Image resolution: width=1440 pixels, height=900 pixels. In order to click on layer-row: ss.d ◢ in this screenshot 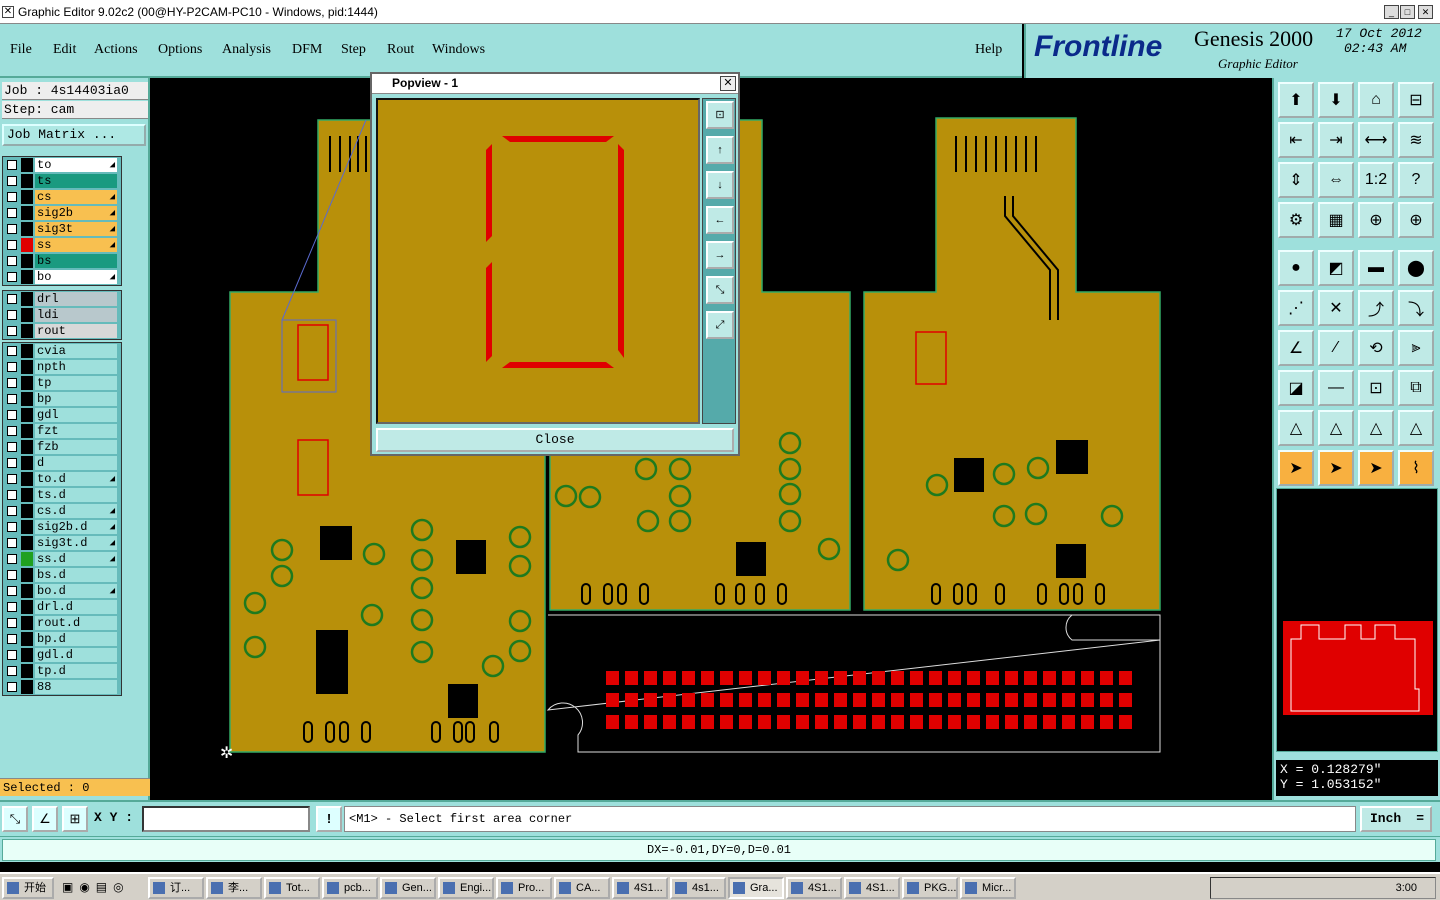, I will do `click(62, 559)`.